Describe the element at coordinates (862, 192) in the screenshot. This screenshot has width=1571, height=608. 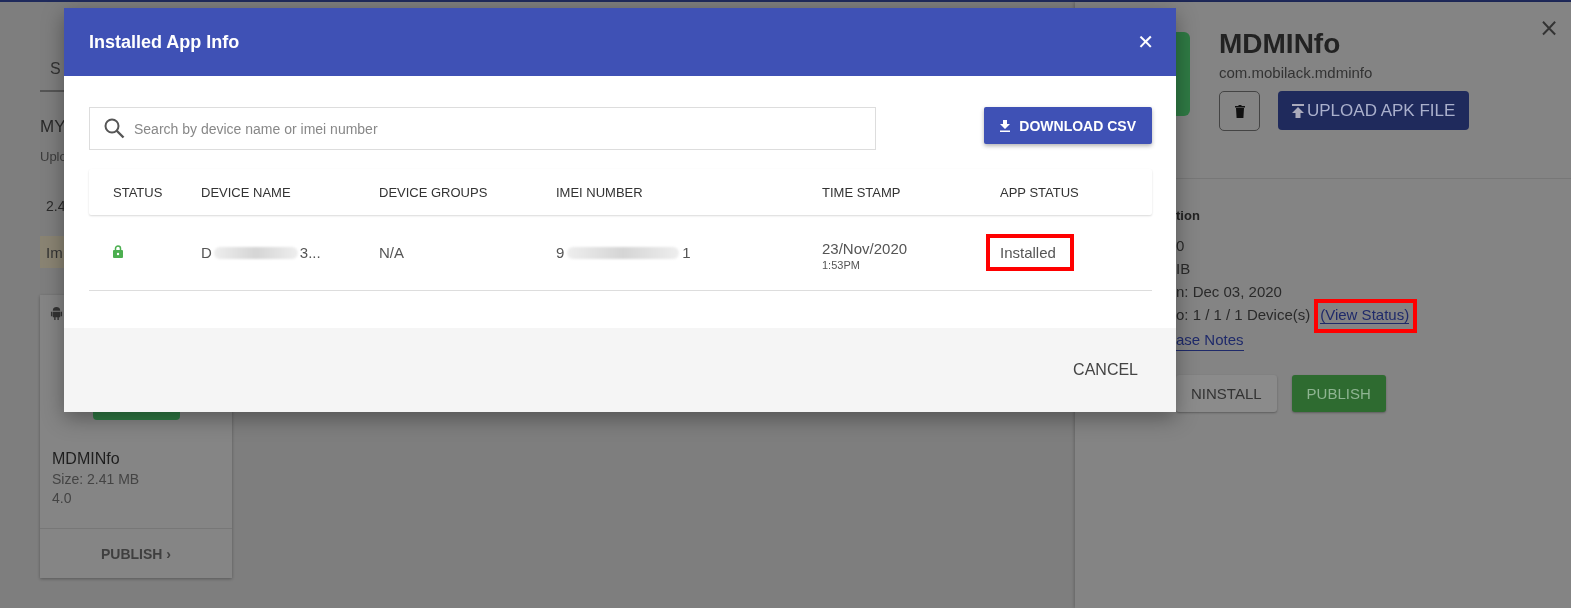
I see `column-header: TIME STAMP` at that location.